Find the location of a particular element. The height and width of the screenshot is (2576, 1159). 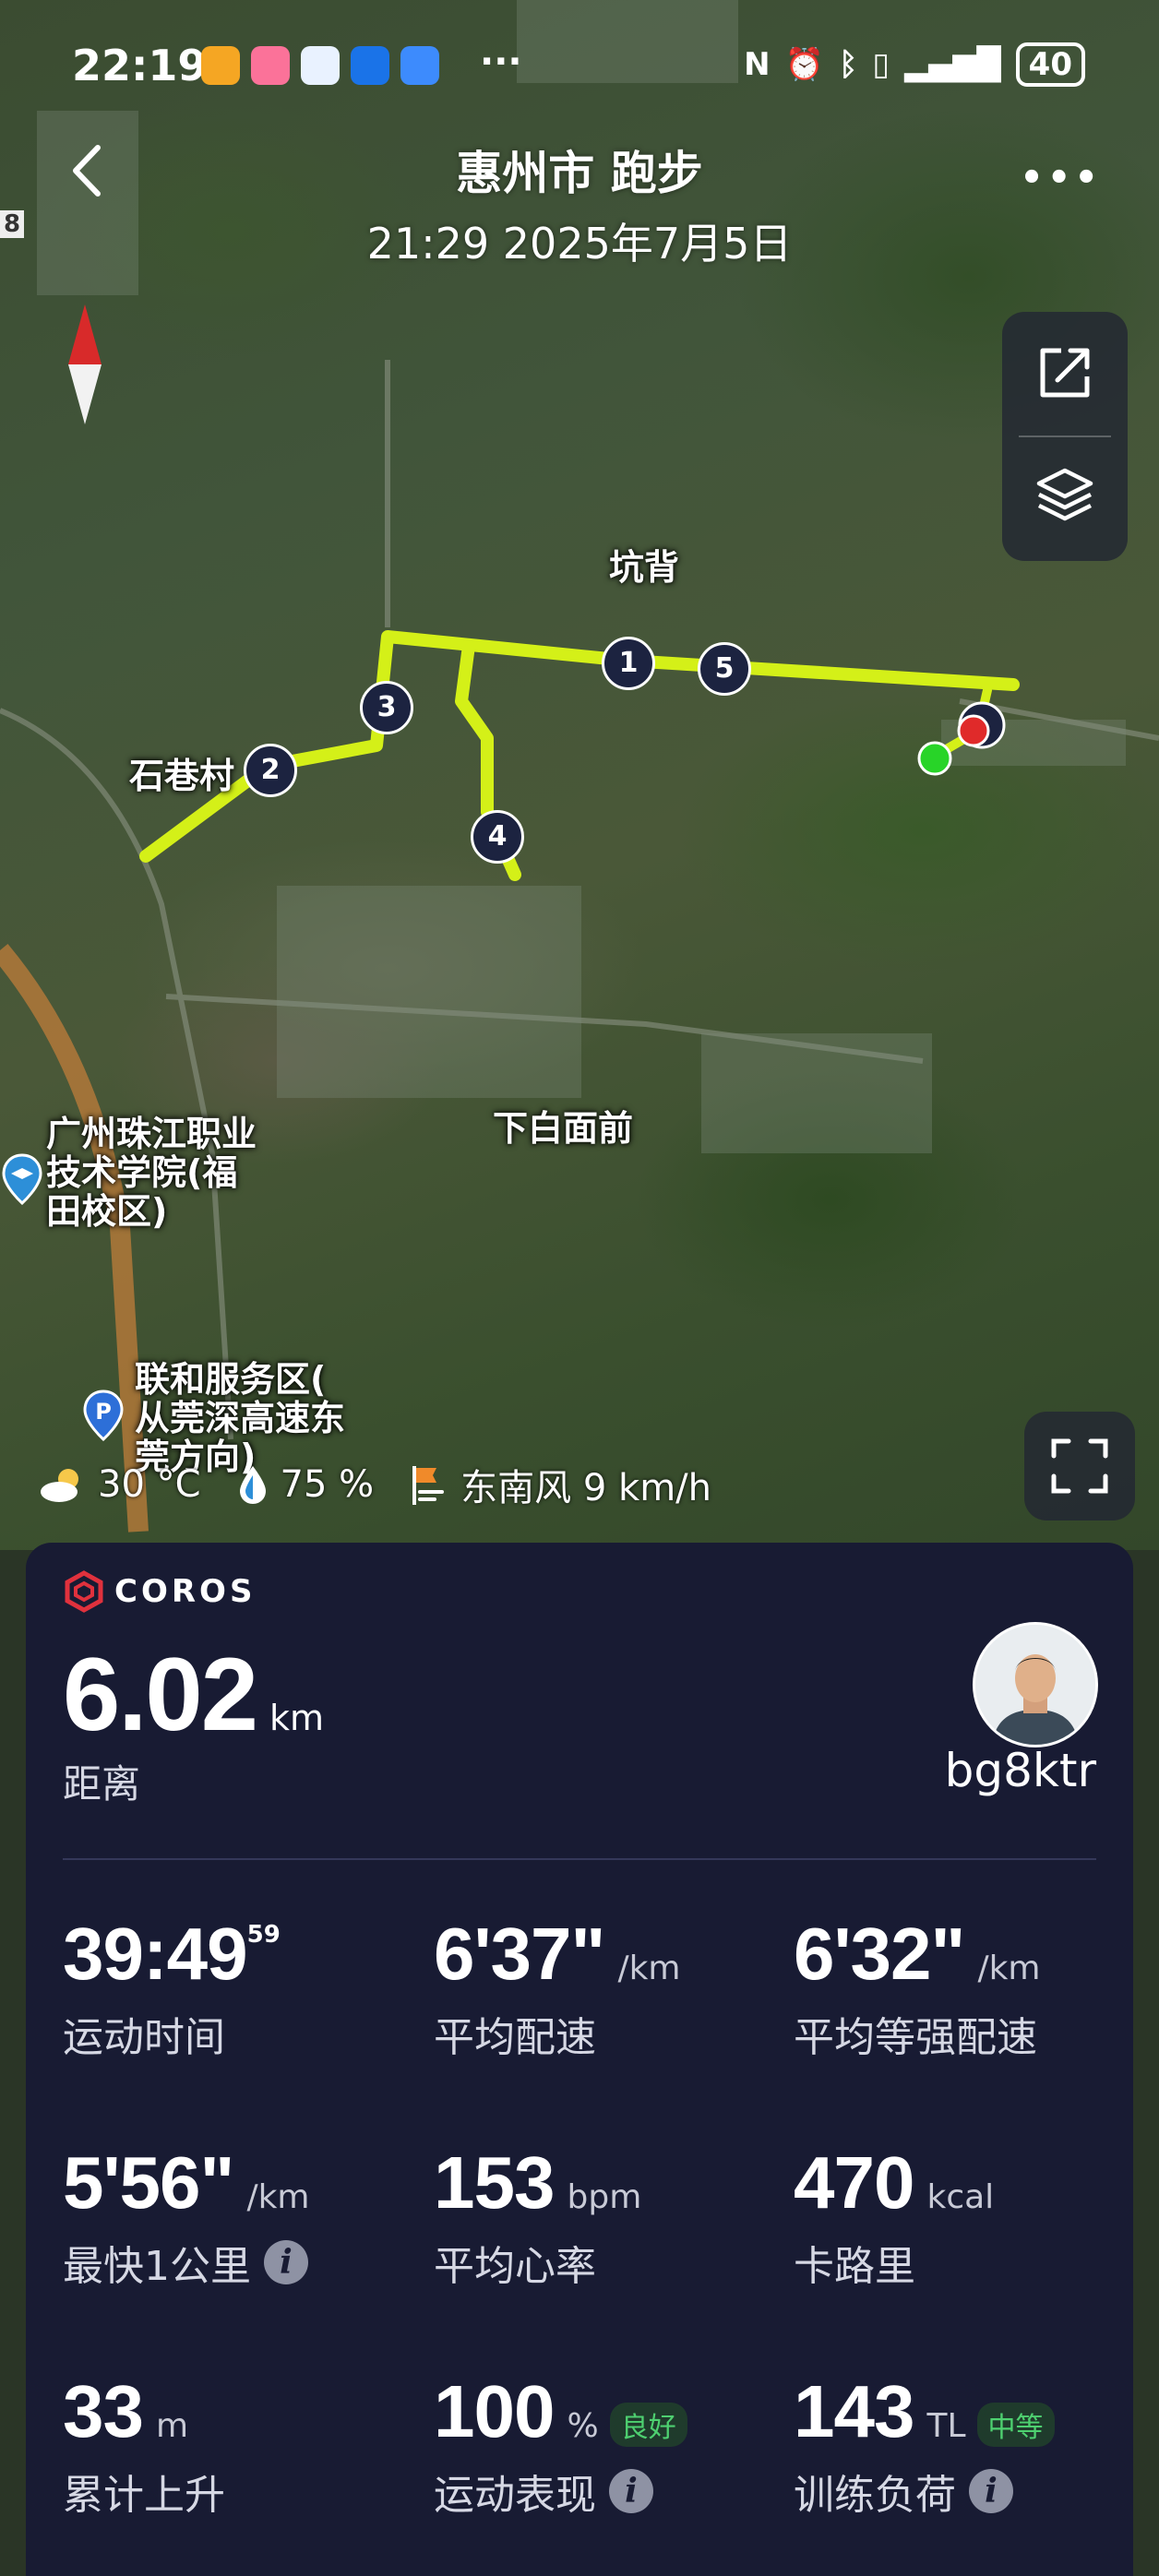

stat-elevation-gain: 33 m 累计上升 is located at coordinates (144, 2445).